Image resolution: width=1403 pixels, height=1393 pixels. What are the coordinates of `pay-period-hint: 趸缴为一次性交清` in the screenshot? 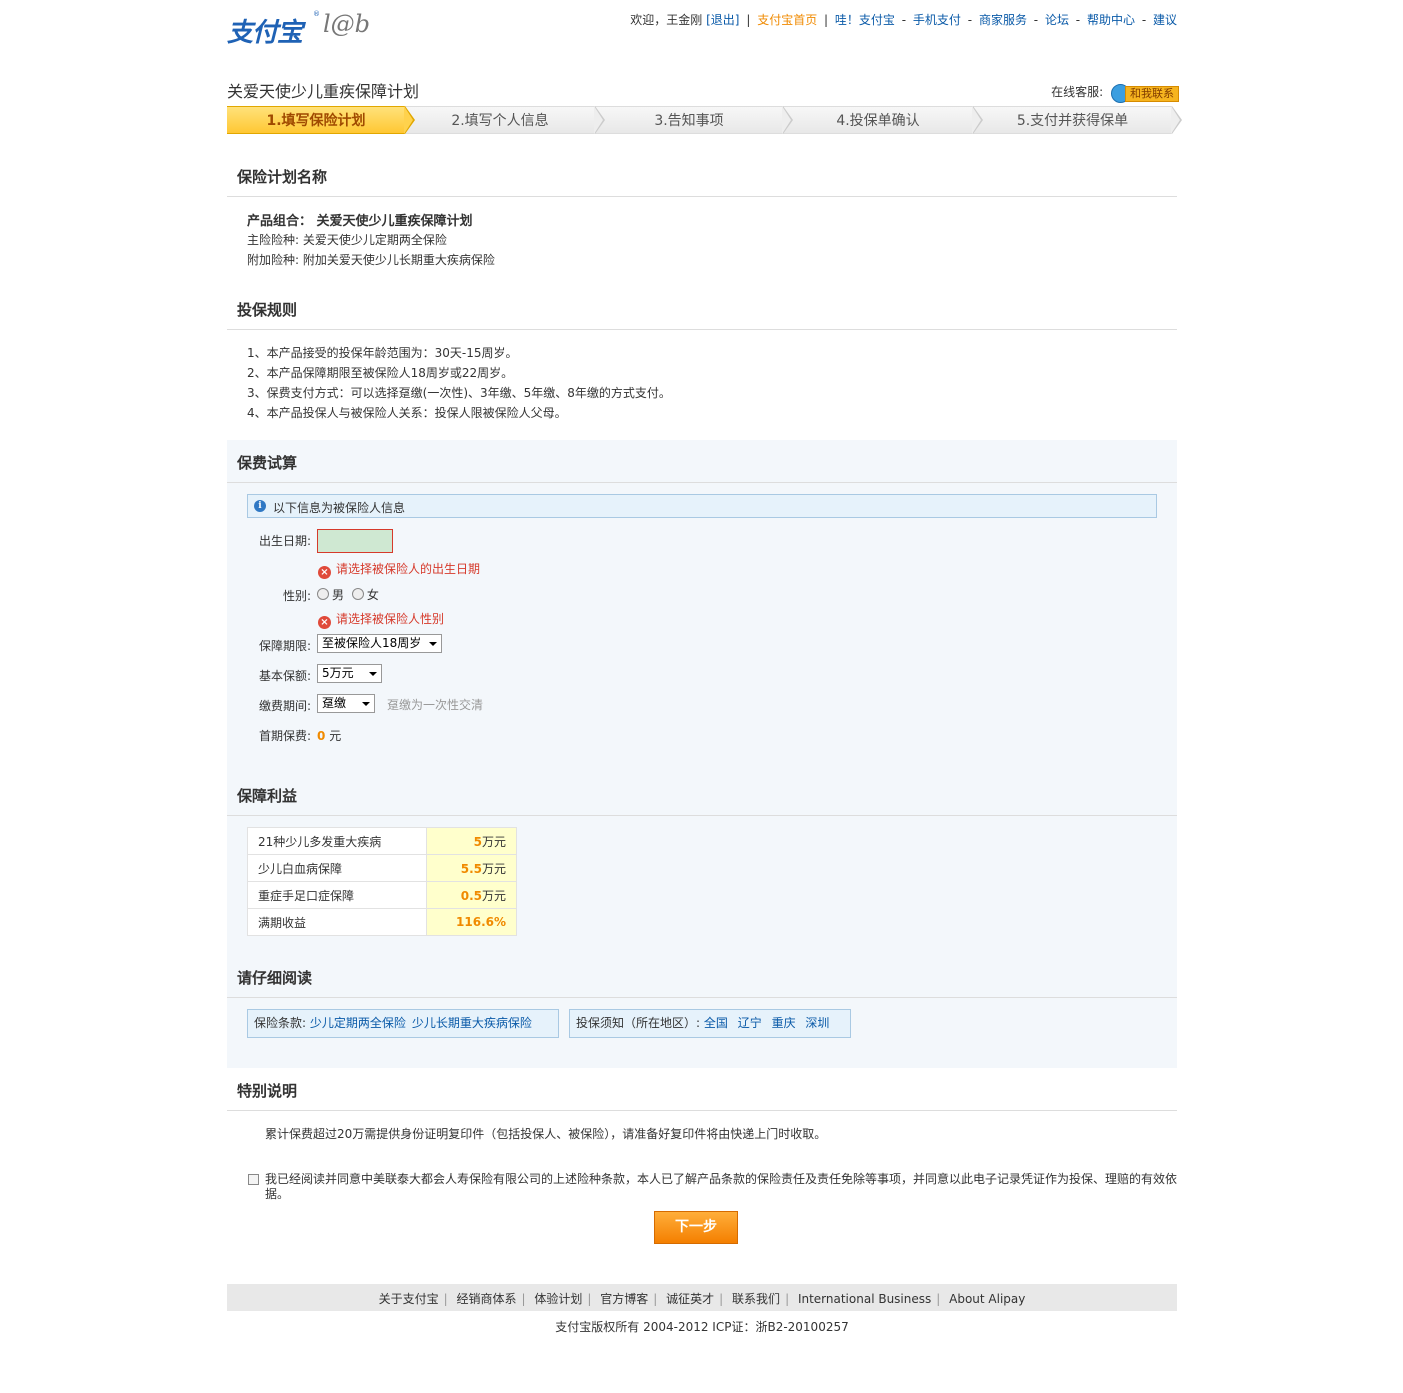 It's located at (435, 705).